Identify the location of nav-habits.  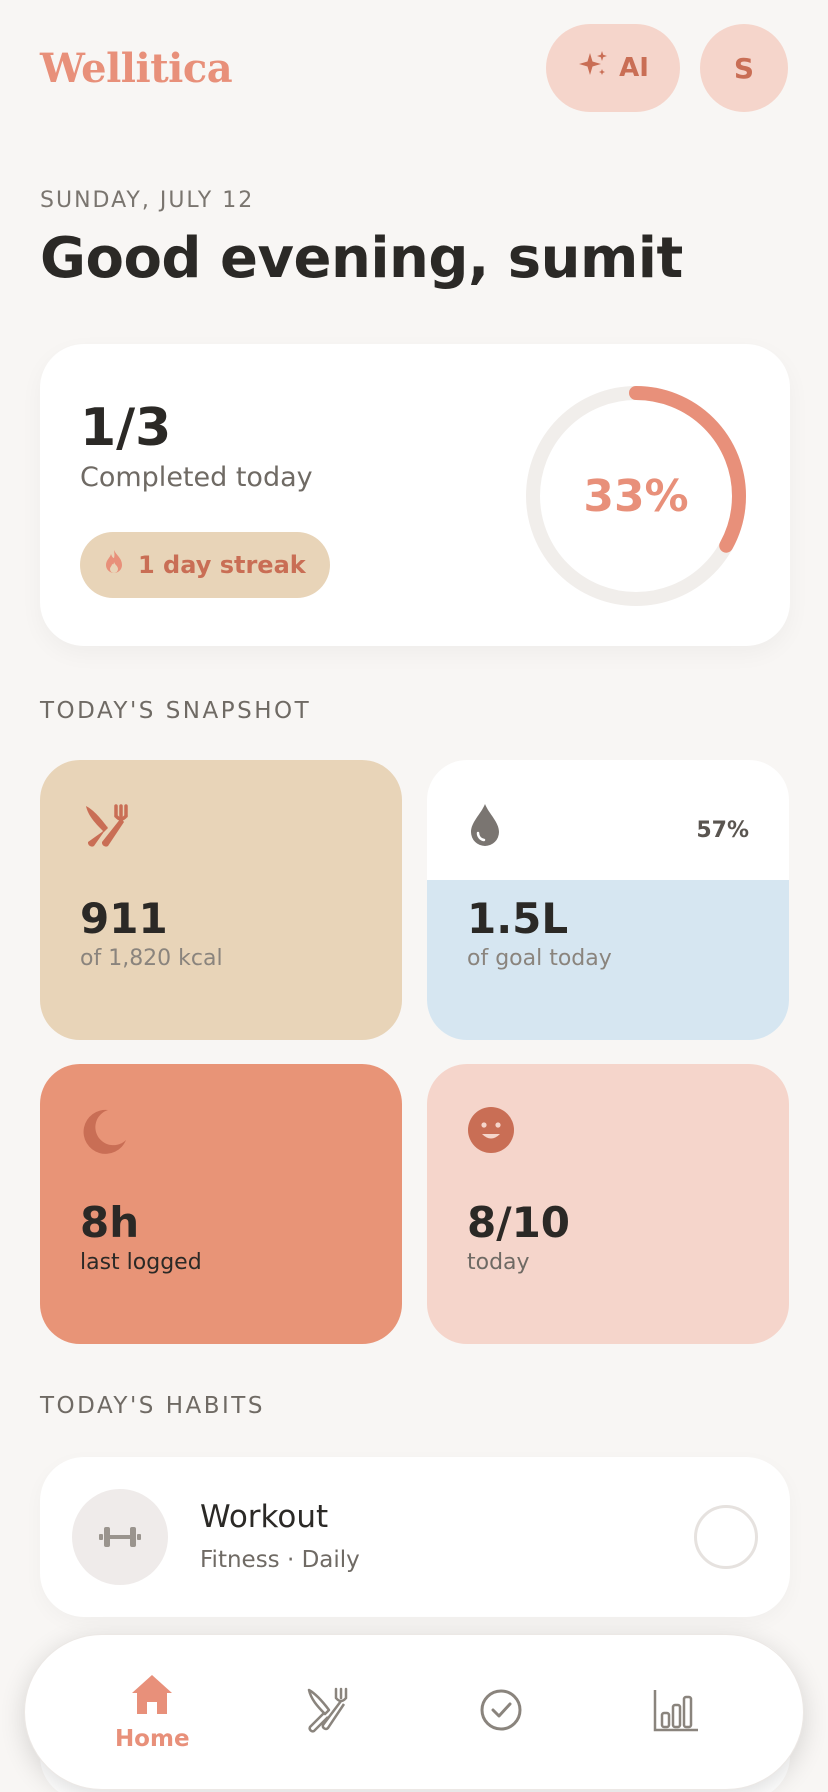
(501, 1712).